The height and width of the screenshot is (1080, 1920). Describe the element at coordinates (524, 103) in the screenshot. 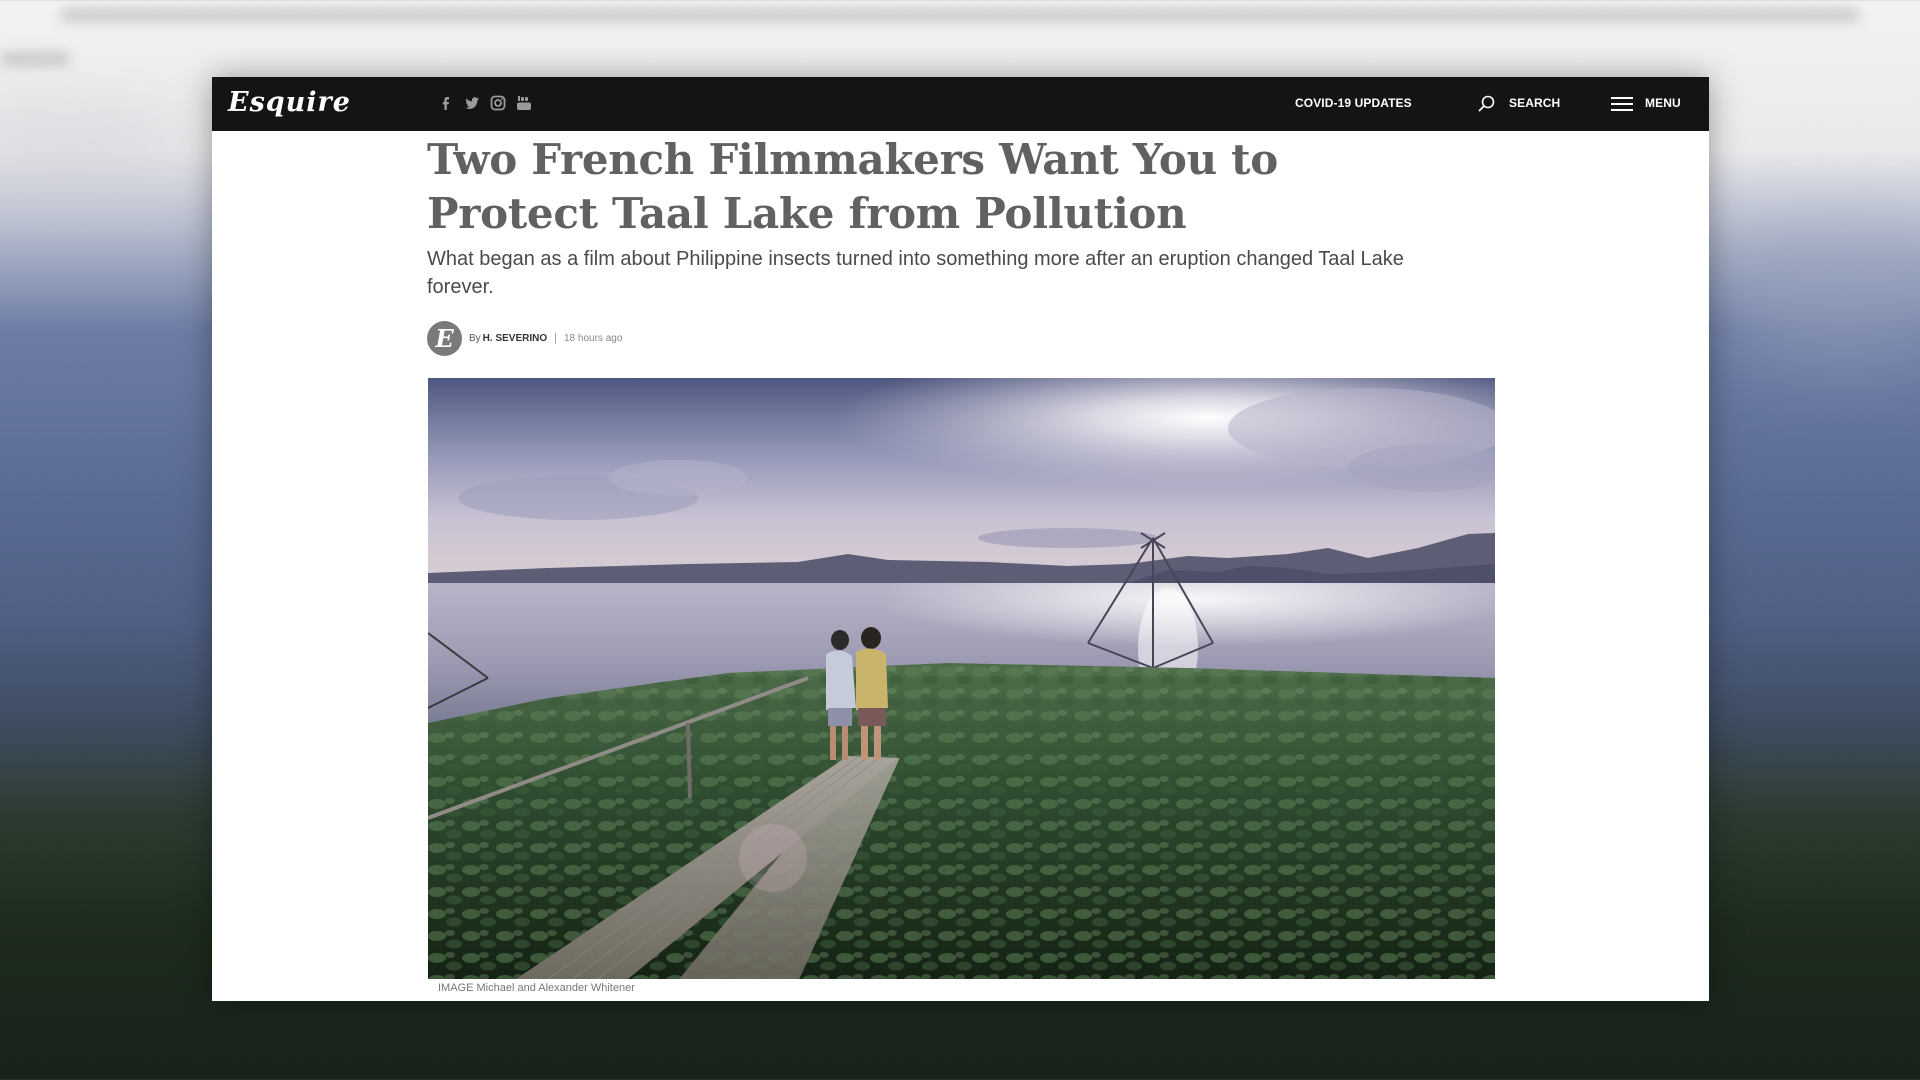

I see `youtube-icon` at that location.